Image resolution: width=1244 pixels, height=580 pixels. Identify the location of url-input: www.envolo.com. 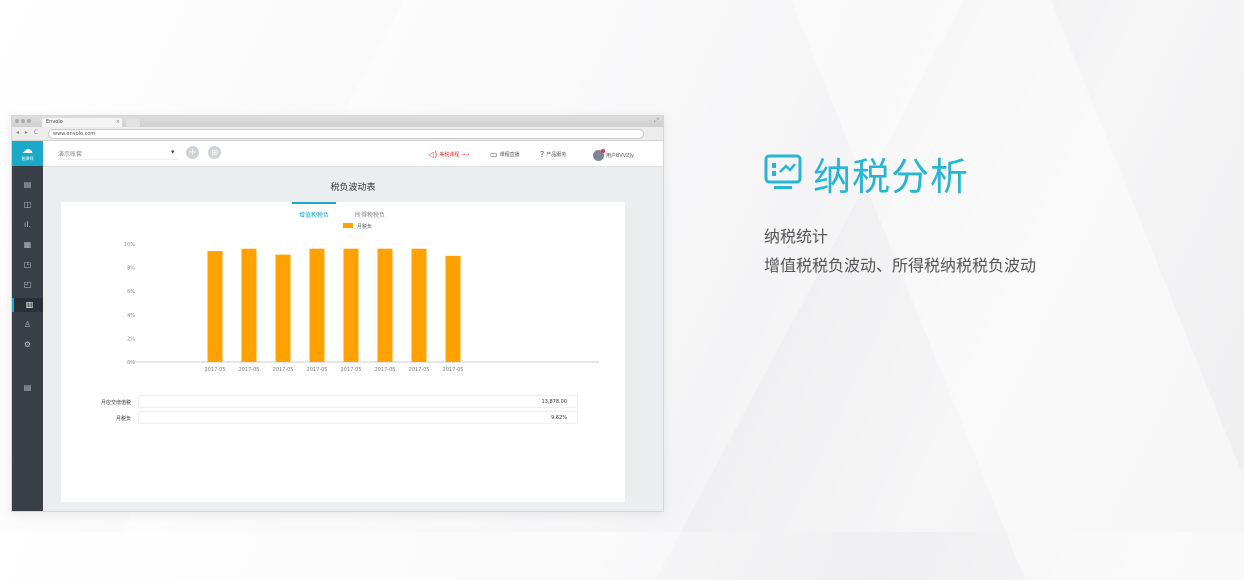
(346, 134).